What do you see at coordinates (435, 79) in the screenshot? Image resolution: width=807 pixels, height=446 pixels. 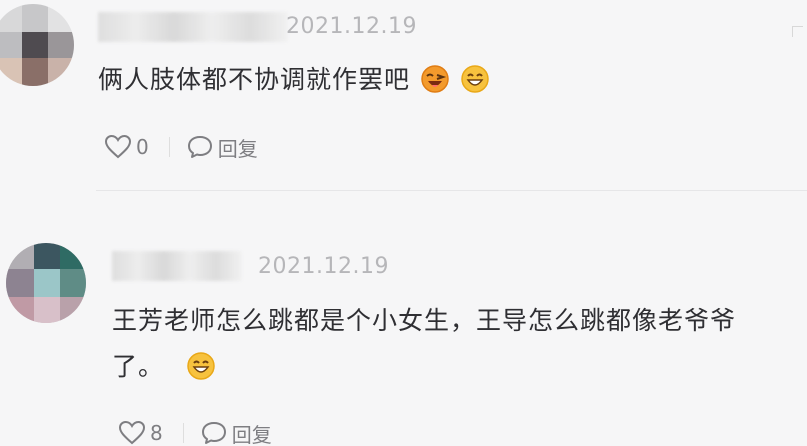 I see `grinning-wink-icon` at bounding box center [435, 79].